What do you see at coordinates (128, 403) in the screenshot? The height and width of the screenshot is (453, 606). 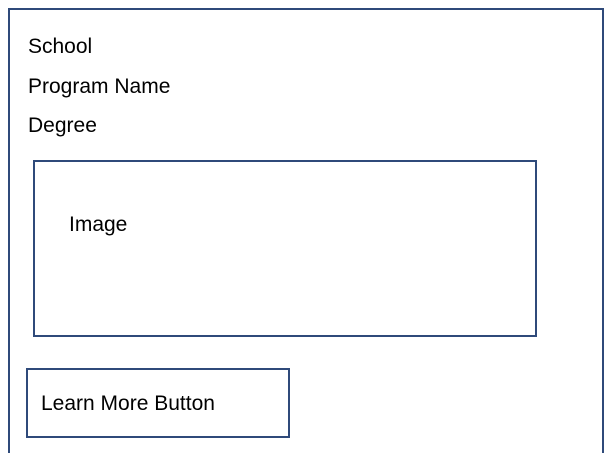 I see `learn-more-button-label: Learn More Button` at bounding box center [128, 403].